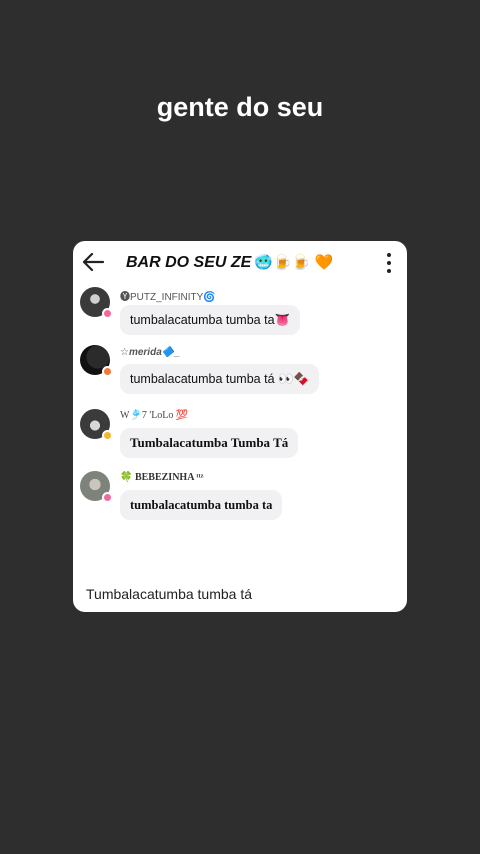  What do you see at coordinates (389, 263) in the screenshot?
I see `more-vertical-icon` at bounding box center [389, 263].